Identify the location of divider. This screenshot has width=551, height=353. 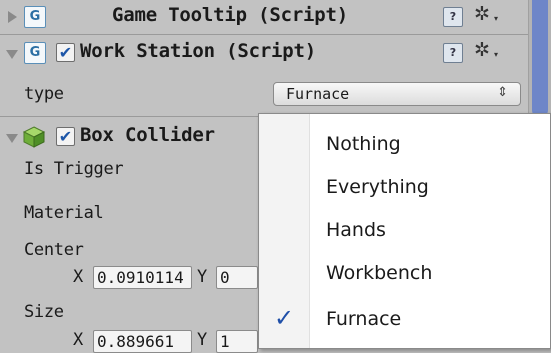
(264, 34).